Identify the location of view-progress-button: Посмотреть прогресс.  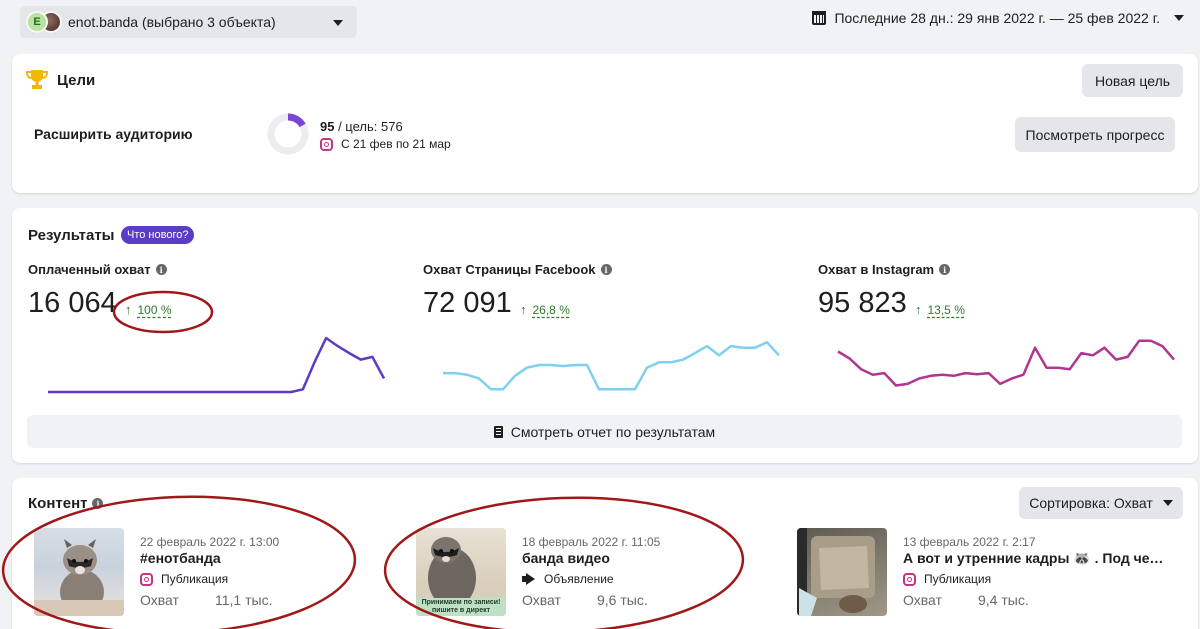
(1095, 134).